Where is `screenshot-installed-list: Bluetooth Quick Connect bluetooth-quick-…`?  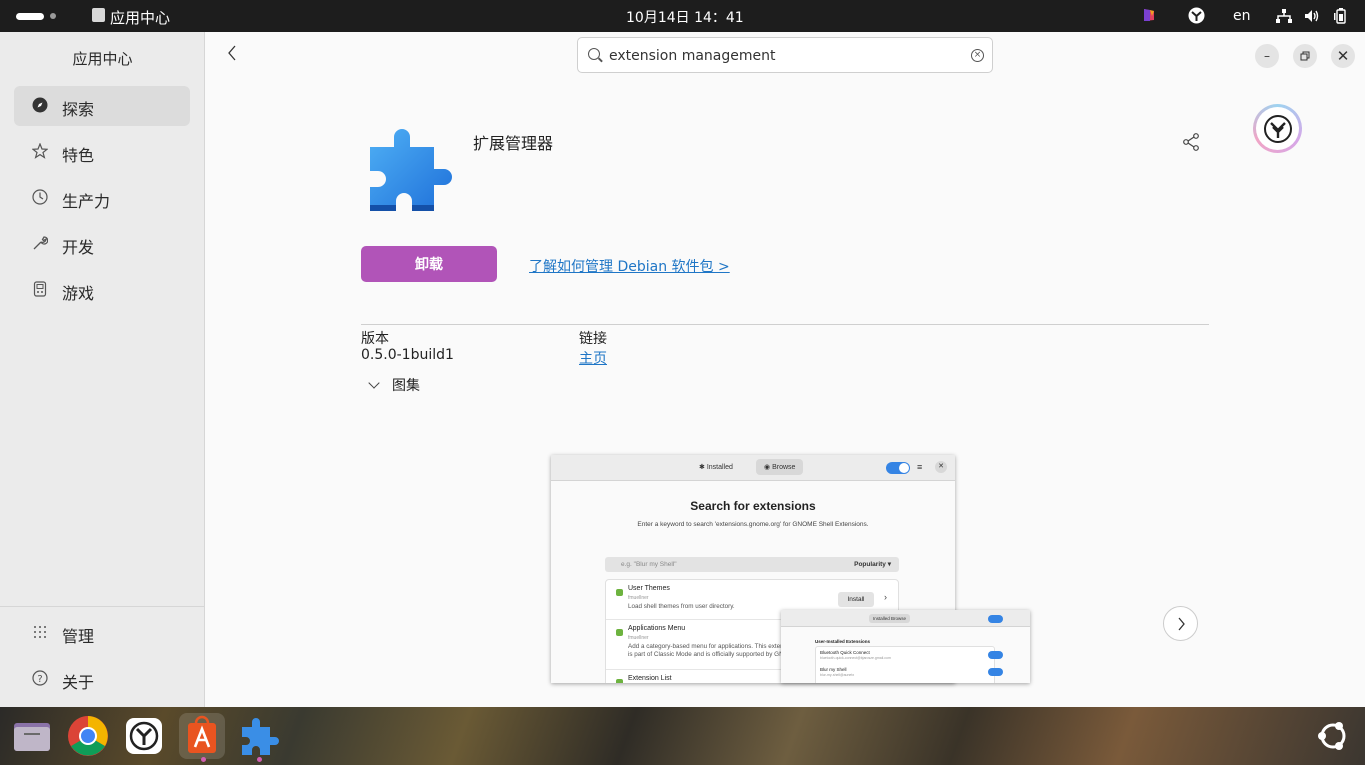 screenshot-installed-list: Bluetooth Quick Connect bluetooth-quick-… is located at coordinates (909, 664).